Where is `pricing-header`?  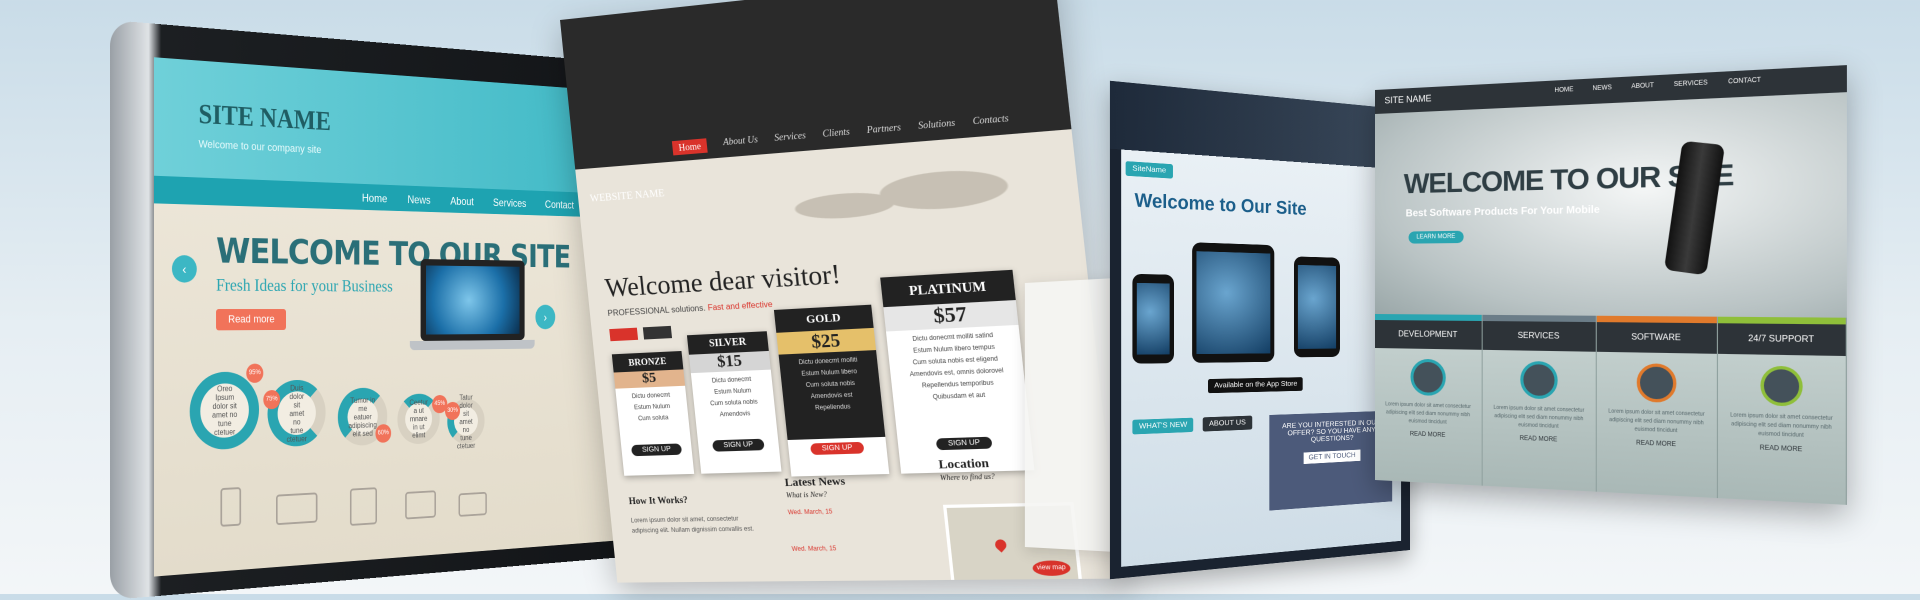 pricing-header is located at coordinates (816, 85).